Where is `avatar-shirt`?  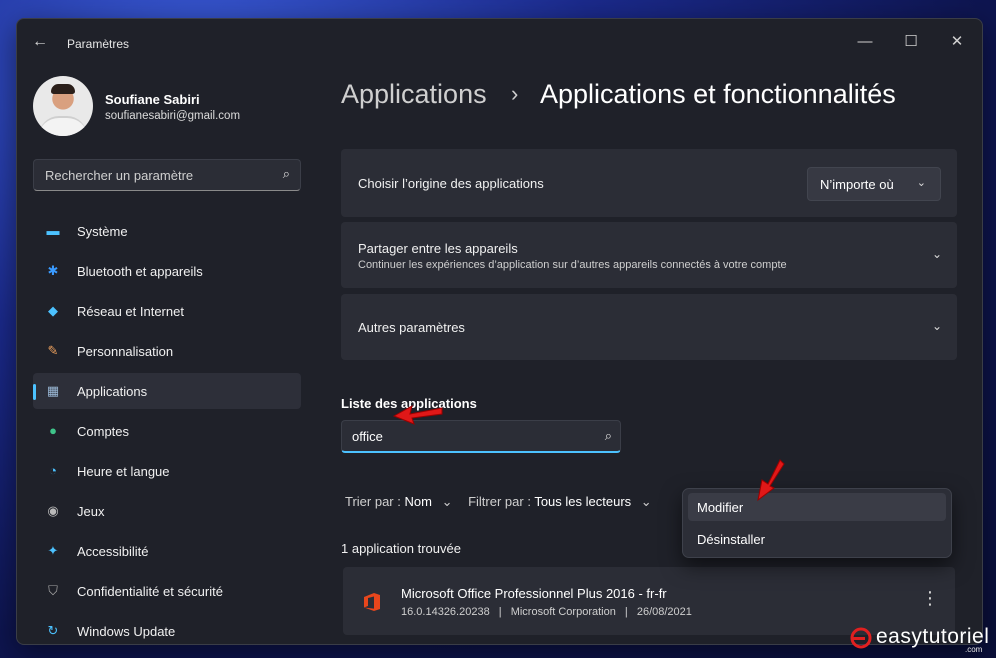
avatar-shirt is located at coordinates (63, 126).